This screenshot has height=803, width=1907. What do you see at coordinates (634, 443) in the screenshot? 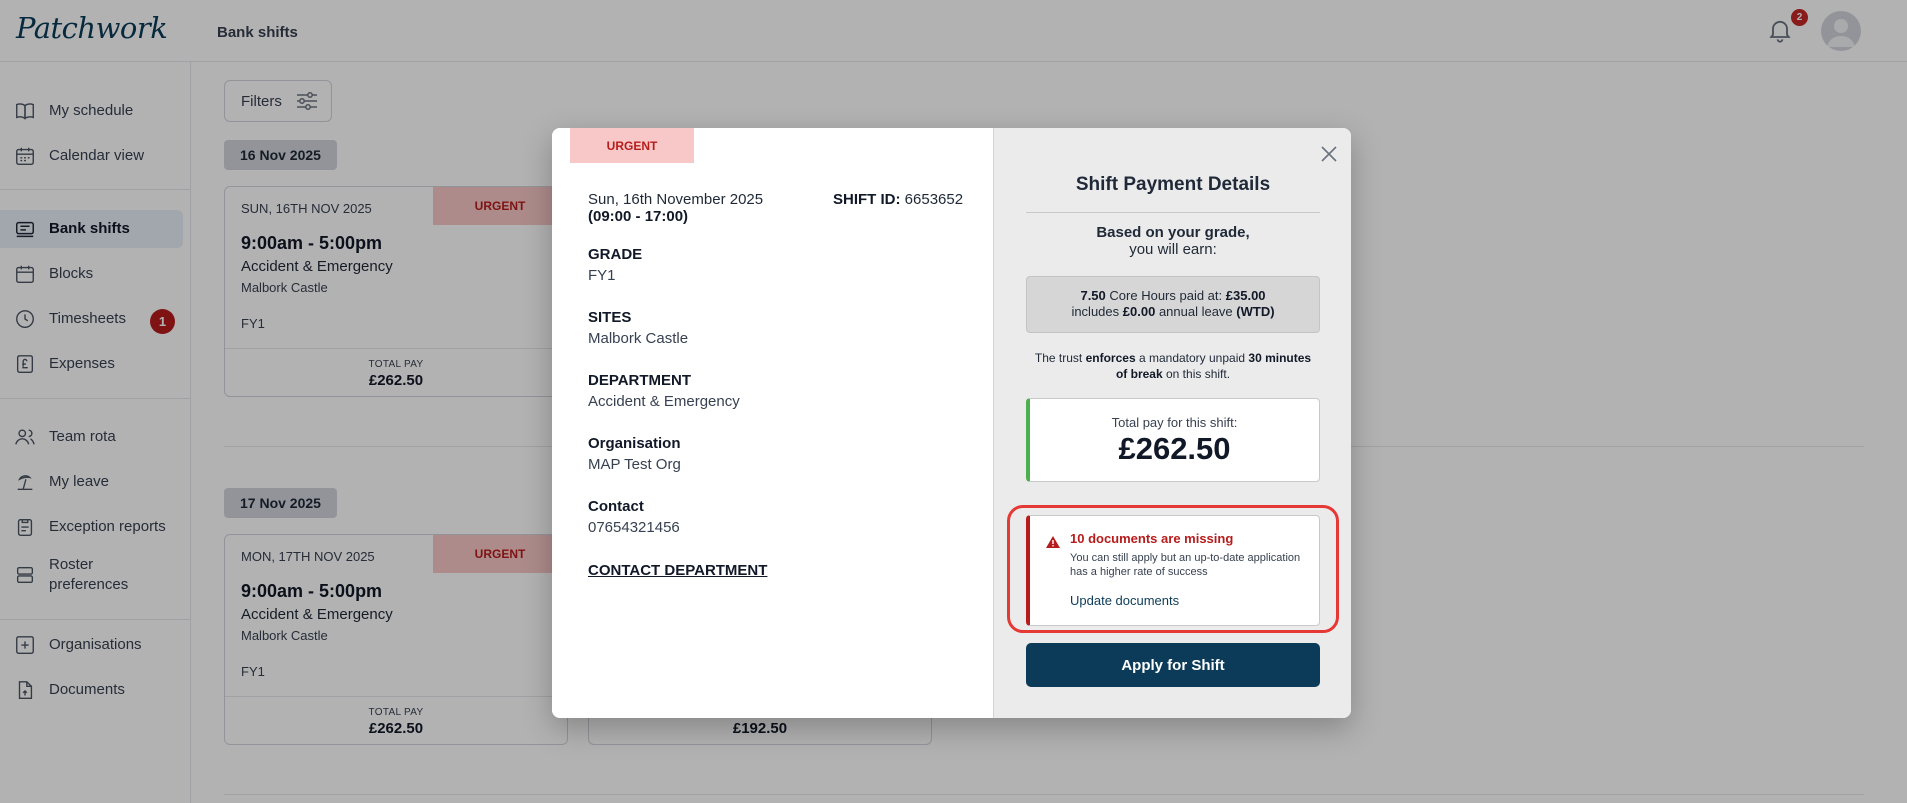
I see `organisation-label: Organisation` at bounding box center [634, 443].